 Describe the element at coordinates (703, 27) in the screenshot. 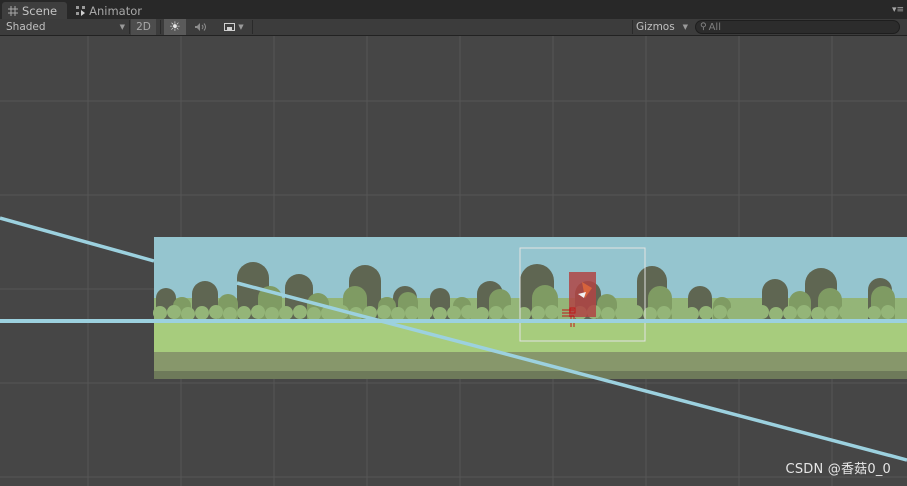

I see `search-icon: ⚲` at that location.